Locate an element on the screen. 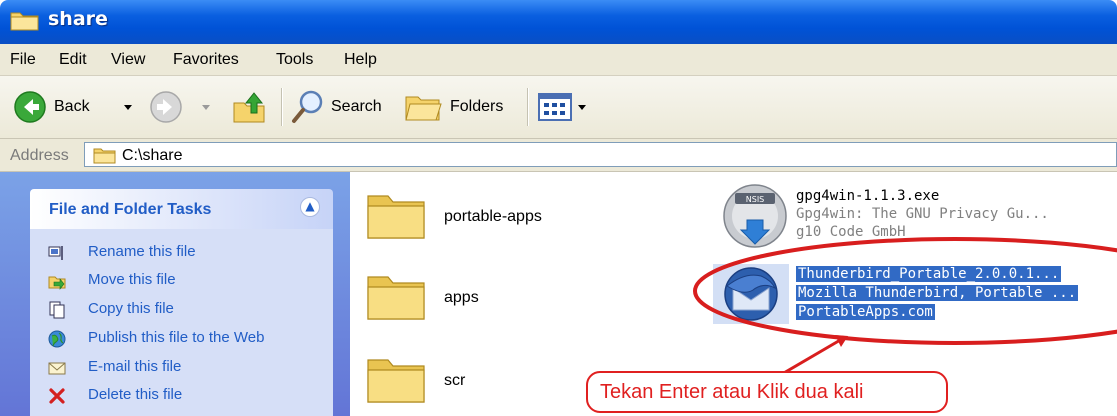 The image size is (1117, 416). annotation-text: Tekan Enter atau Klik dua kali is located at coordinates (732, 392).